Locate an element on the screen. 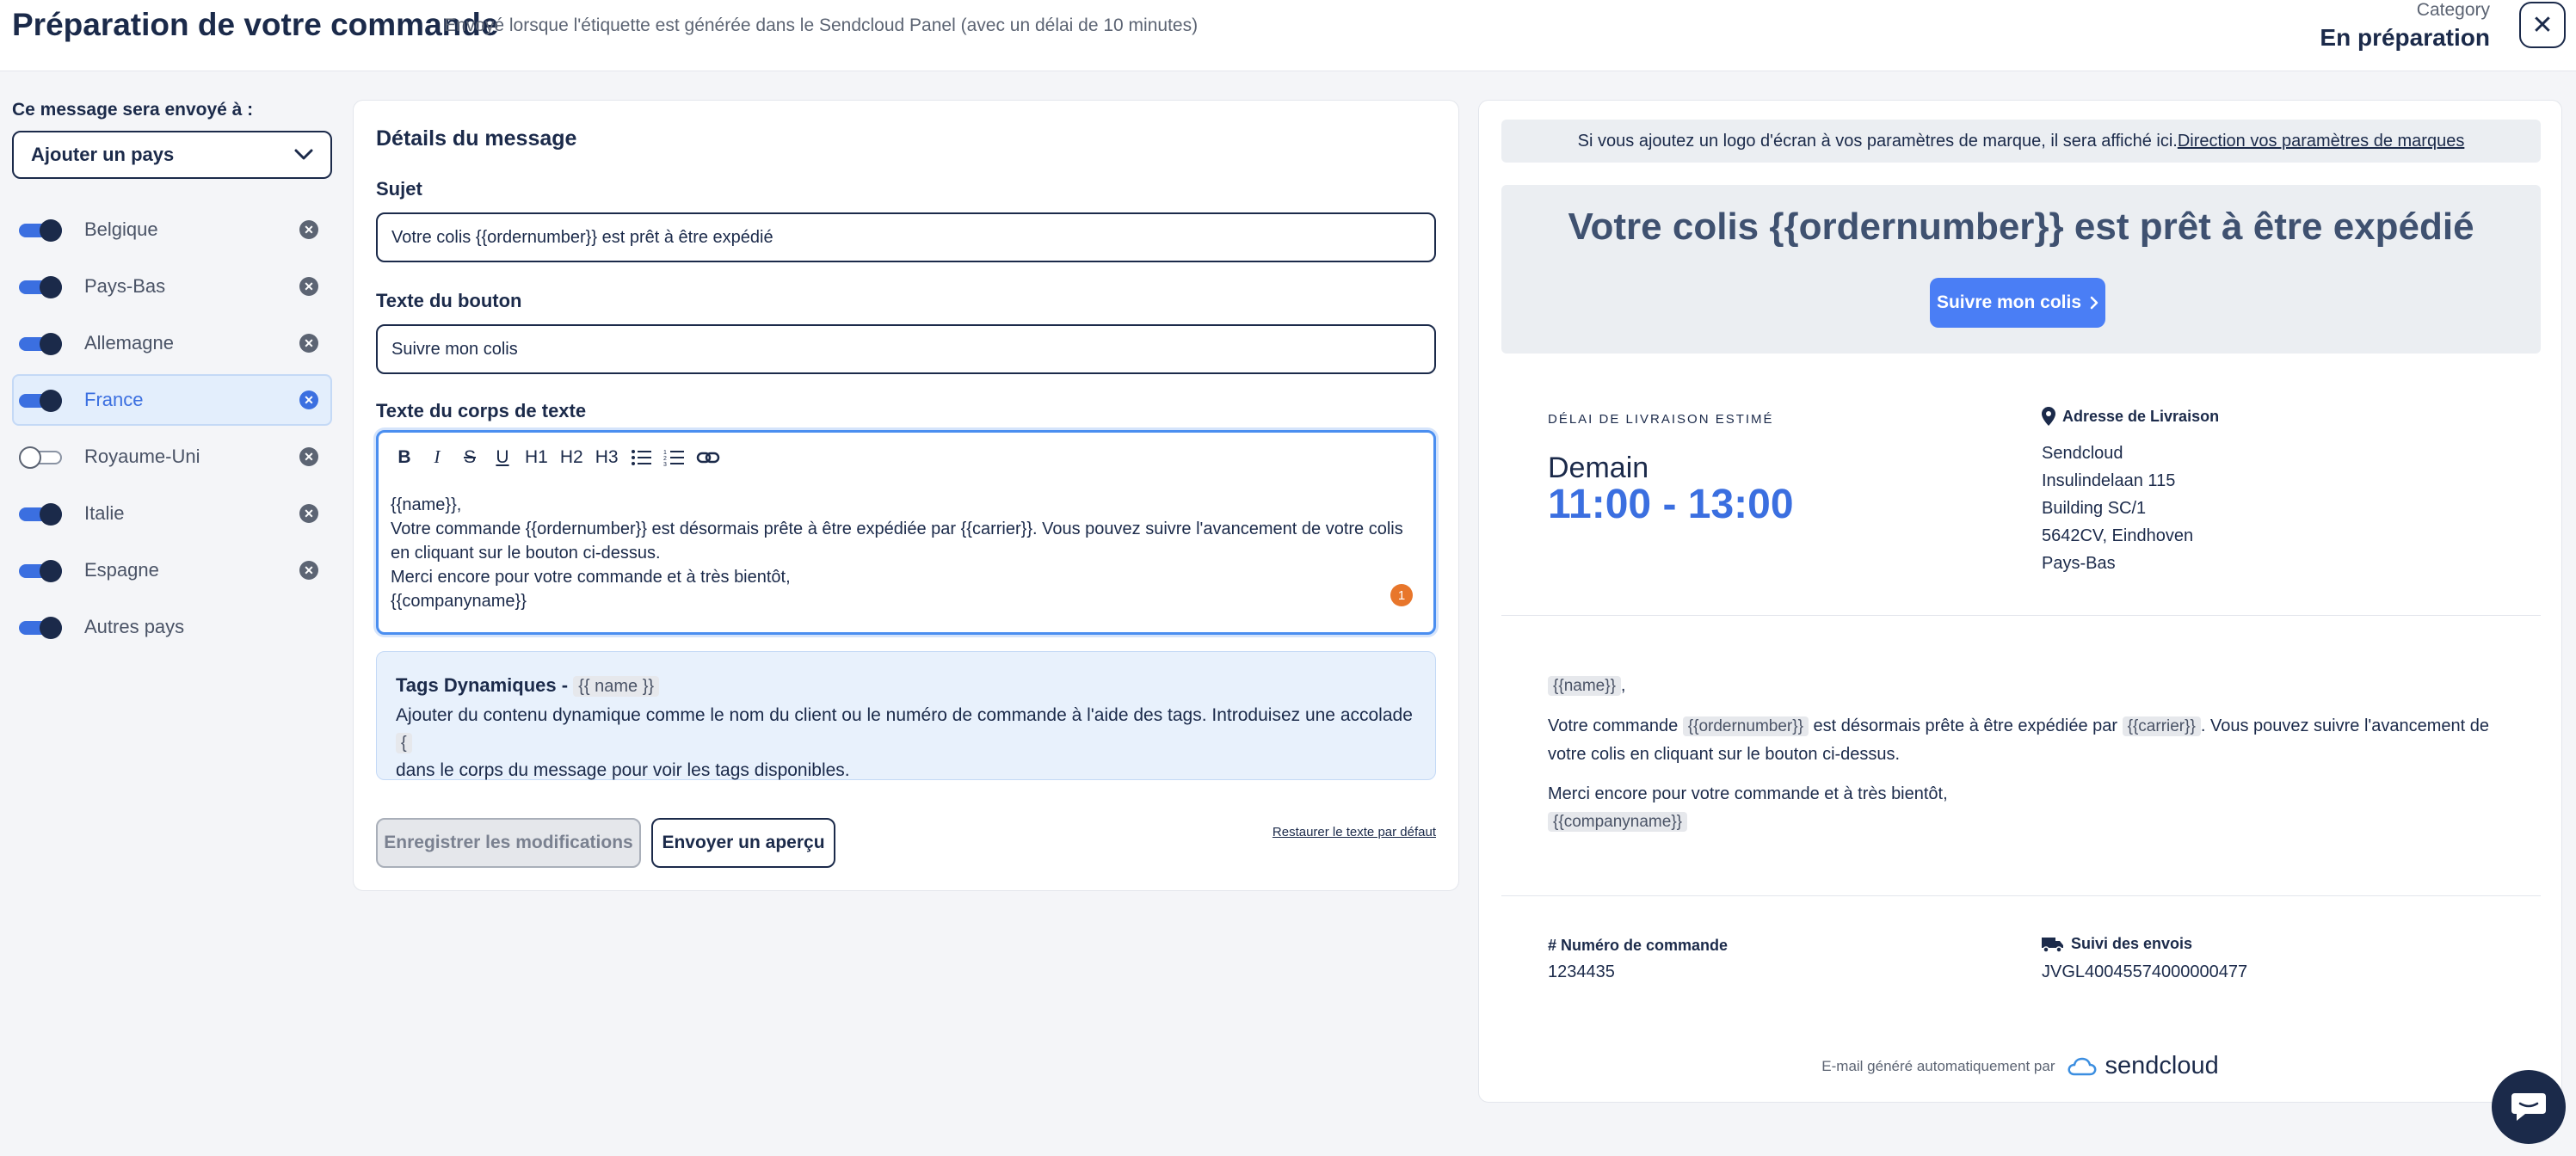 The width and height of the screenshot is (2576, 1156). brand-settings-link: Direction vos paramètres de marques is located at coordinates (2321, 142).